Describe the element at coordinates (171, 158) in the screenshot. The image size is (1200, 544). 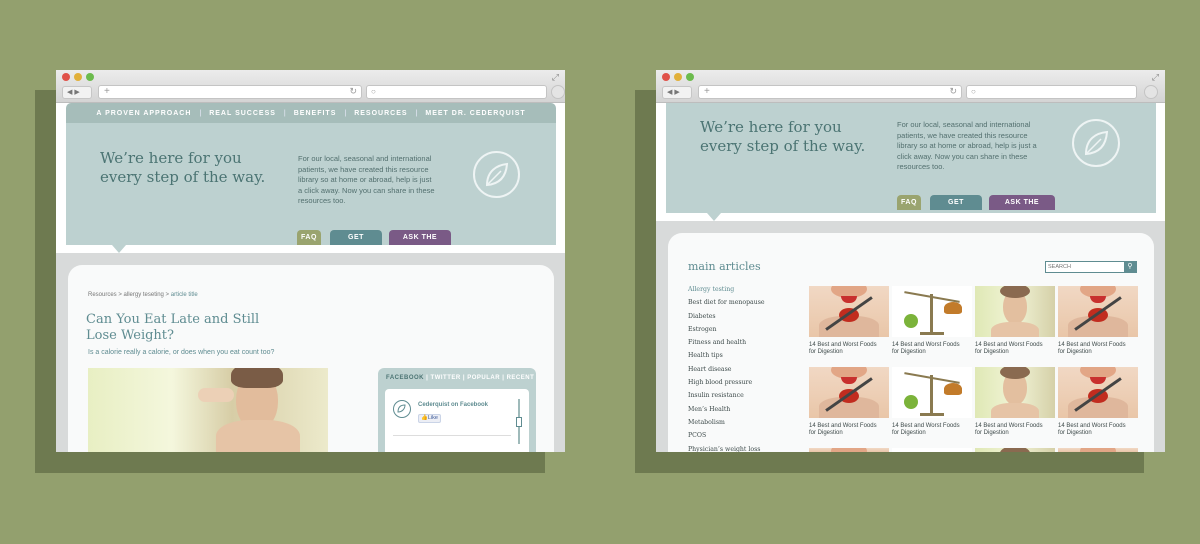
I see `tagline-line: We’re here for you` at that location.